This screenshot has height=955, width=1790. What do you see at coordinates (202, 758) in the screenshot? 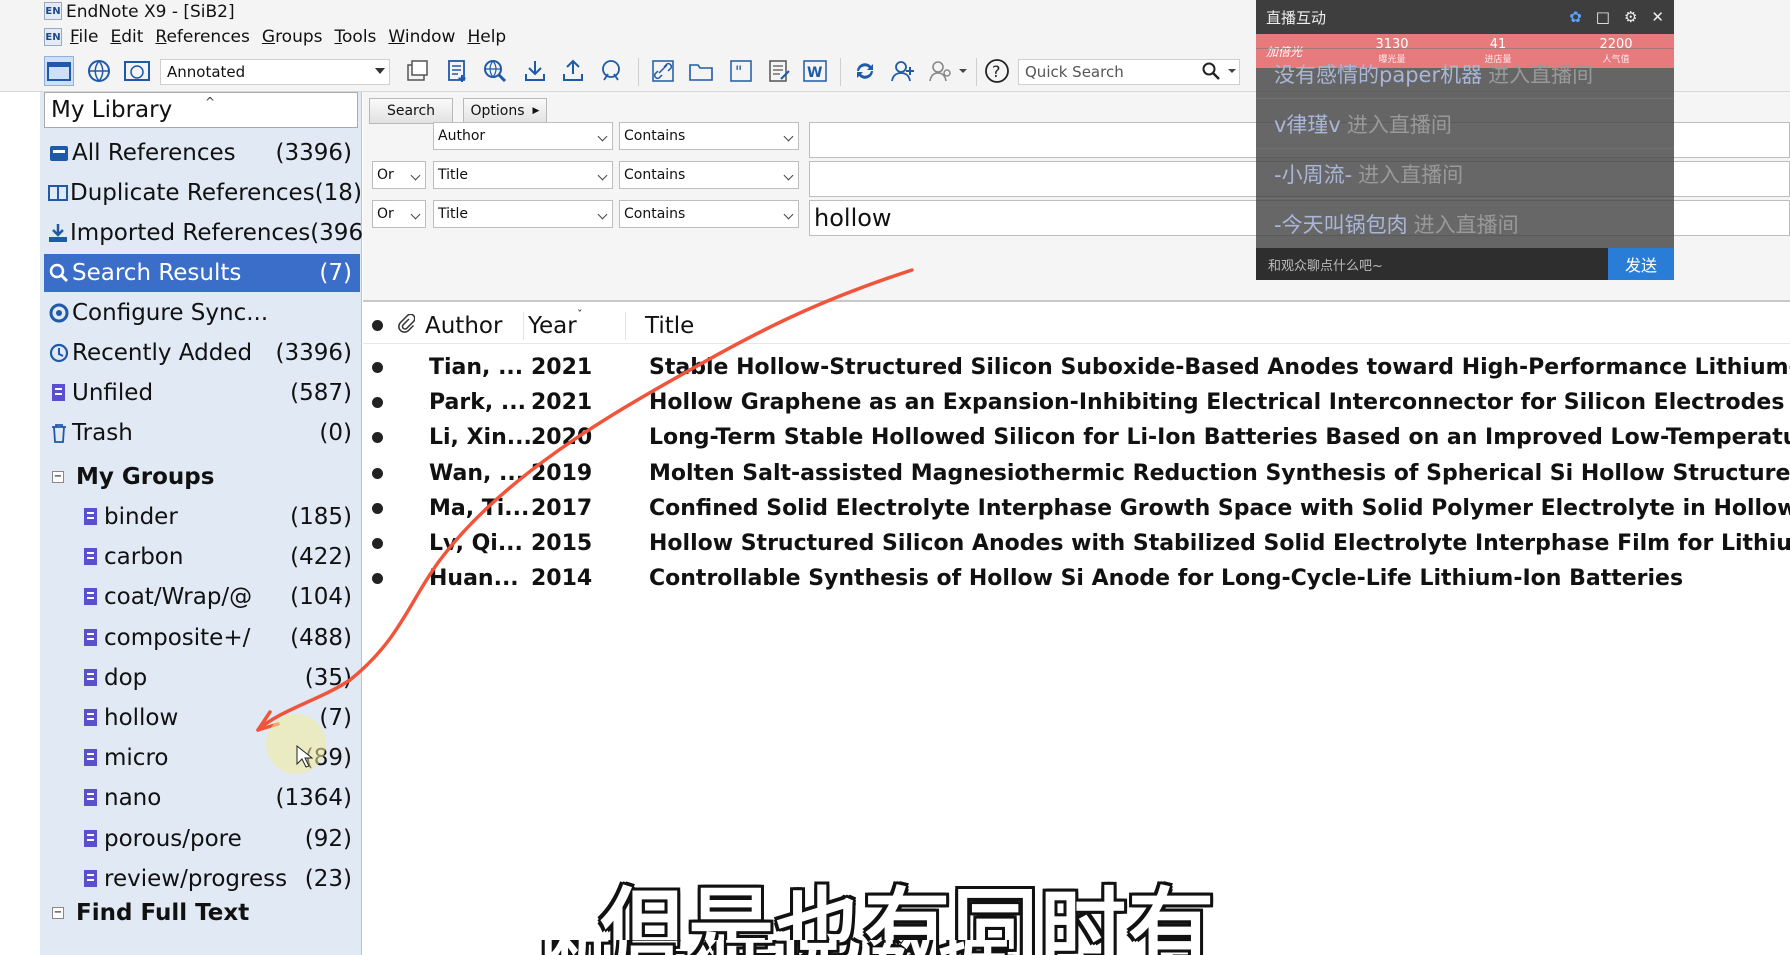
I see `sidebar-group-item: micro (89)` at bounding box center [202, 758].